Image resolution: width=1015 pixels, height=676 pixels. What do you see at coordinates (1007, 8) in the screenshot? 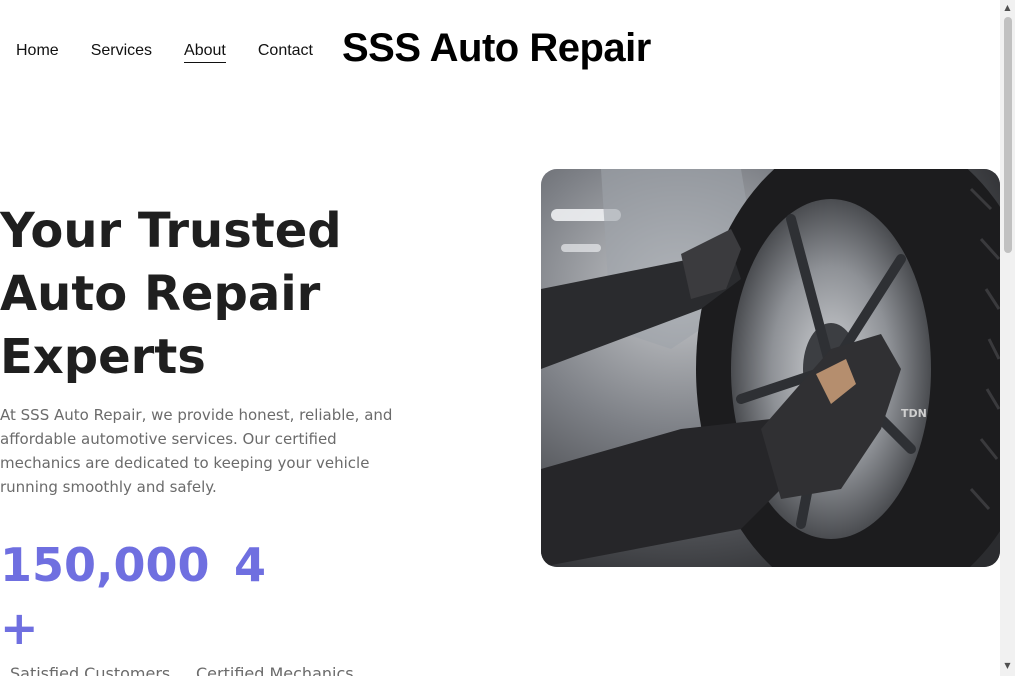
I see `scroll-up-icon: ▲` at bounding box center [1007, 8].